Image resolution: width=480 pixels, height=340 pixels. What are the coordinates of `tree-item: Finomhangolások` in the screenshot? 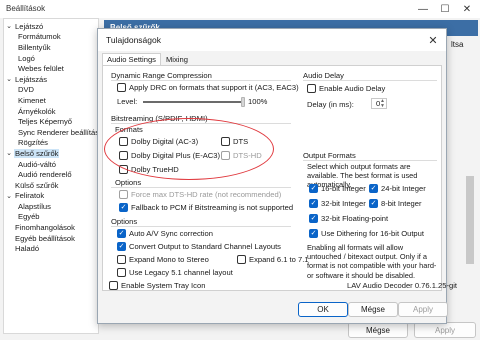 It's located at (51, 227).